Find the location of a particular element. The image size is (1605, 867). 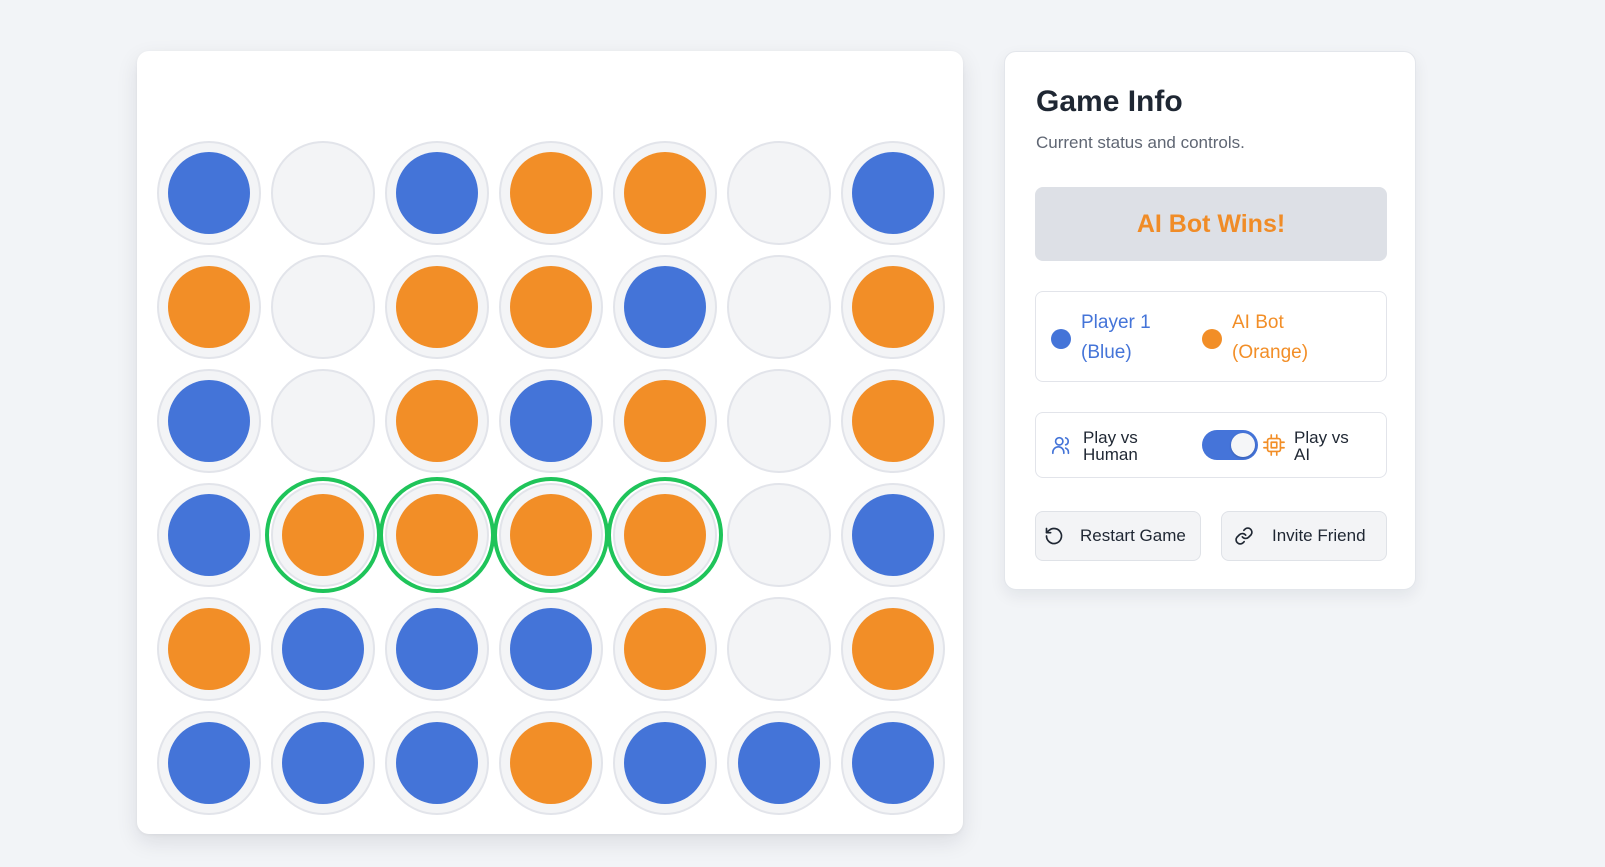

board-cell-r4-c5 is located at coordinates (665, 535).